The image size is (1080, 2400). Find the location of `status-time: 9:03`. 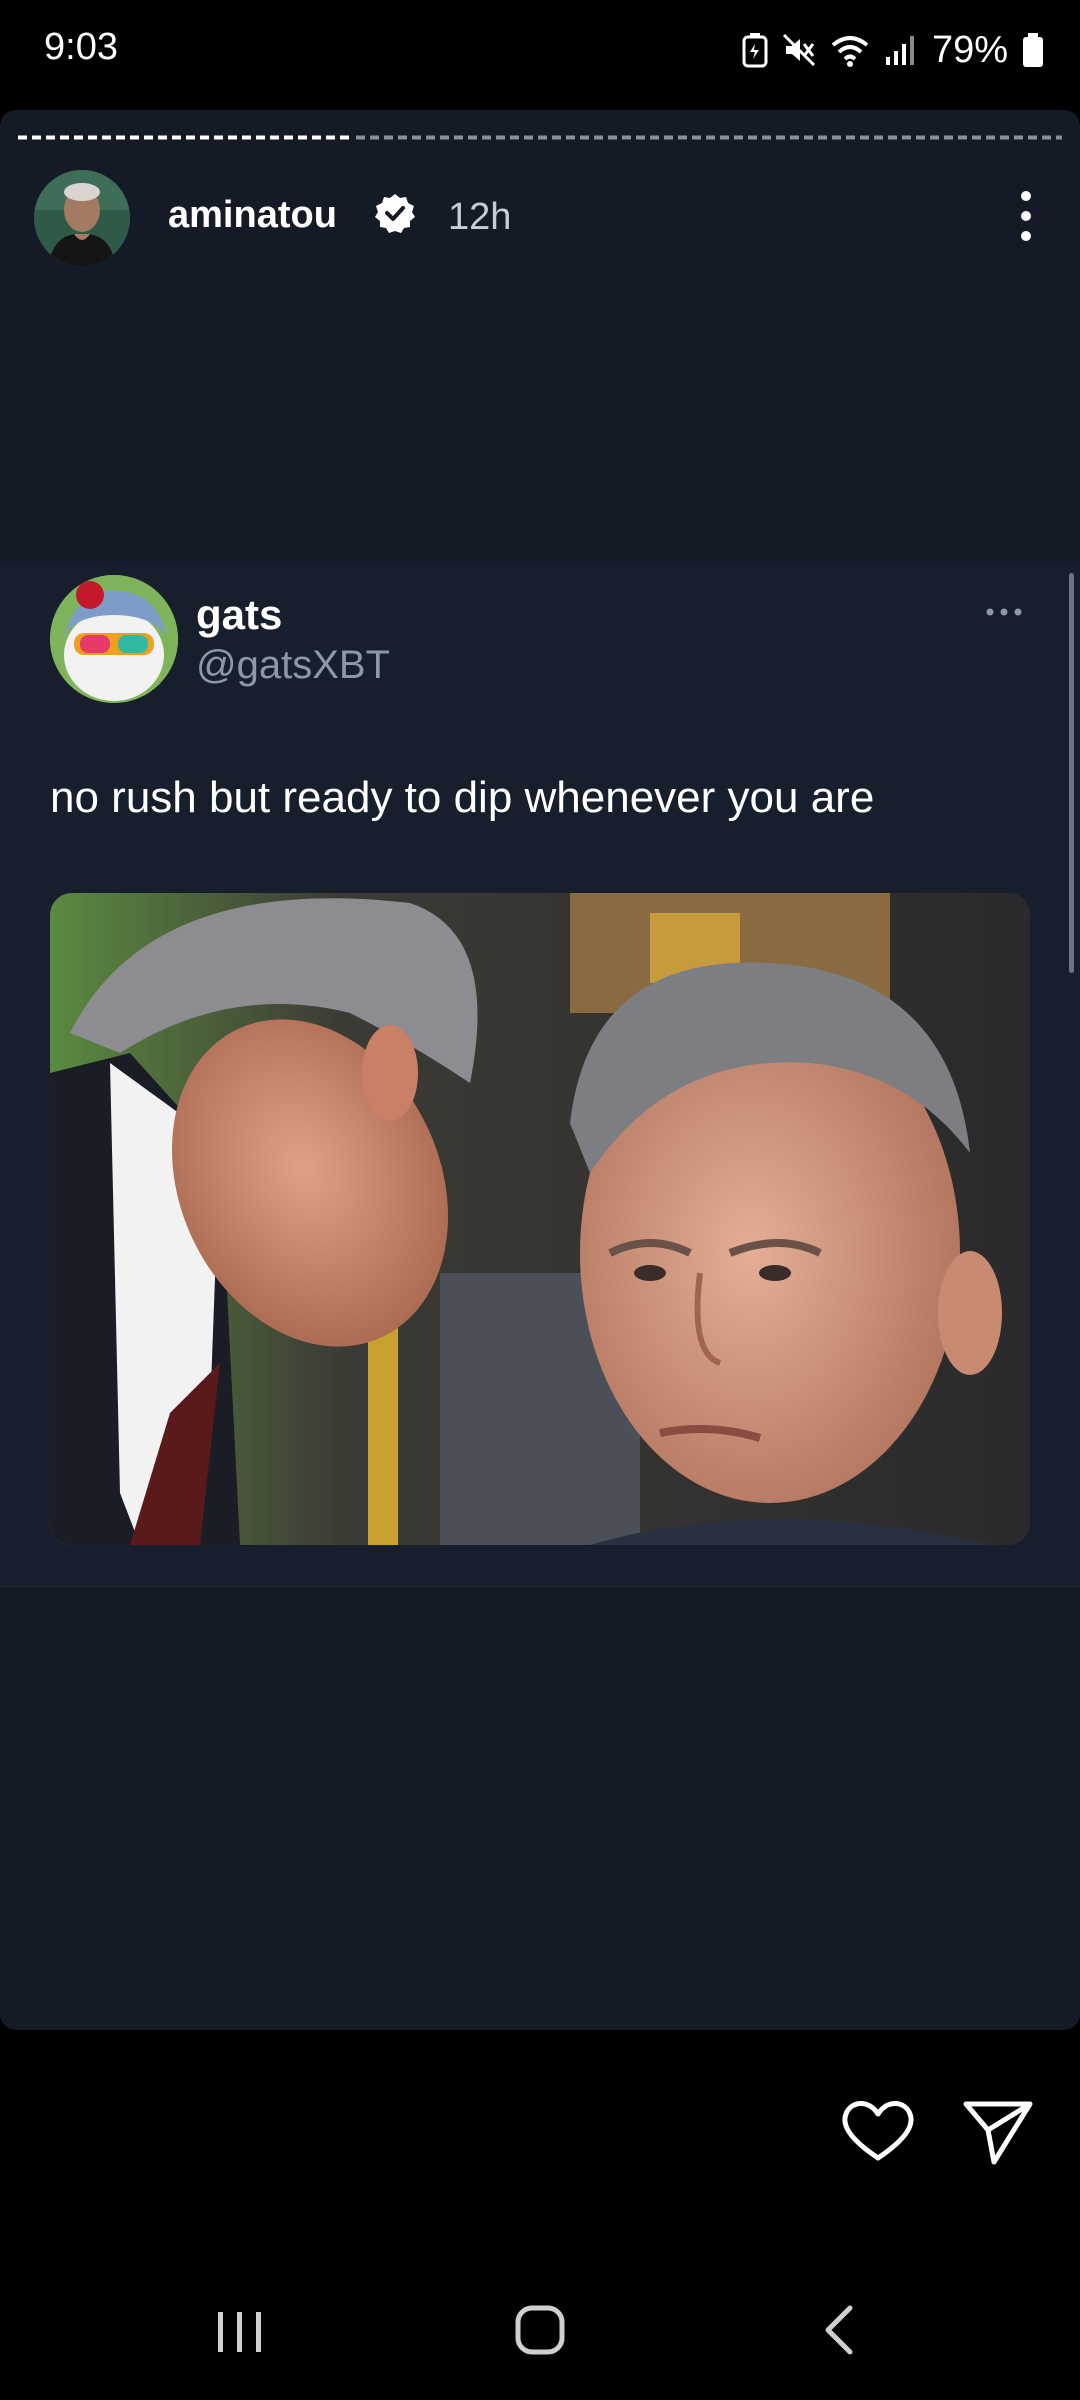

status-time: 9:03 is located at coordinates (81, 47).